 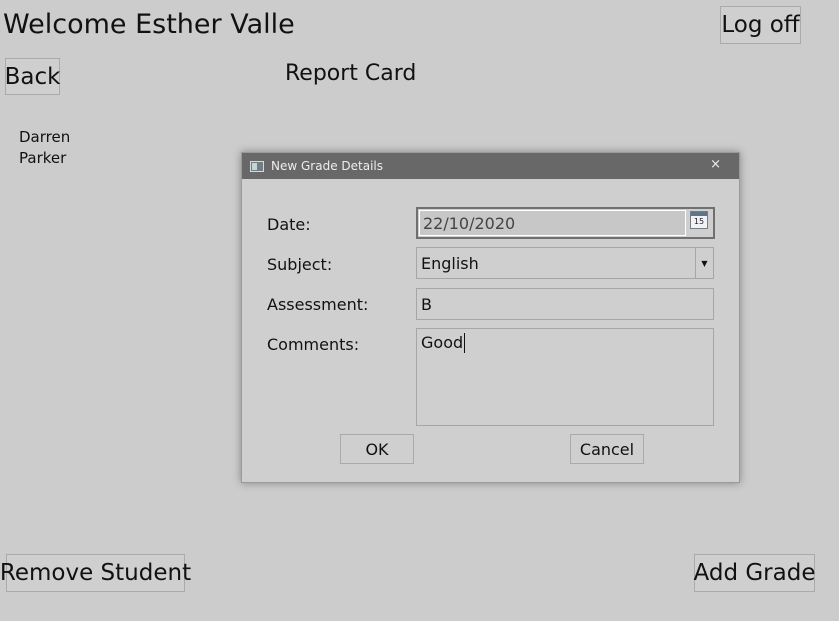 I want to click on calendar-icon: 15, so click(x=699, y=220).